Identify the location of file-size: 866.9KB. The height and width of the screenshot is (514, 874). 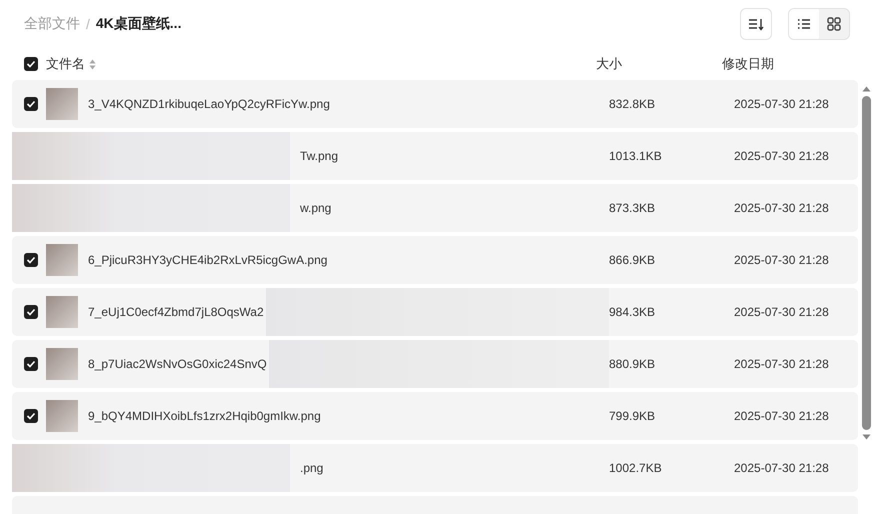
(632, 260).